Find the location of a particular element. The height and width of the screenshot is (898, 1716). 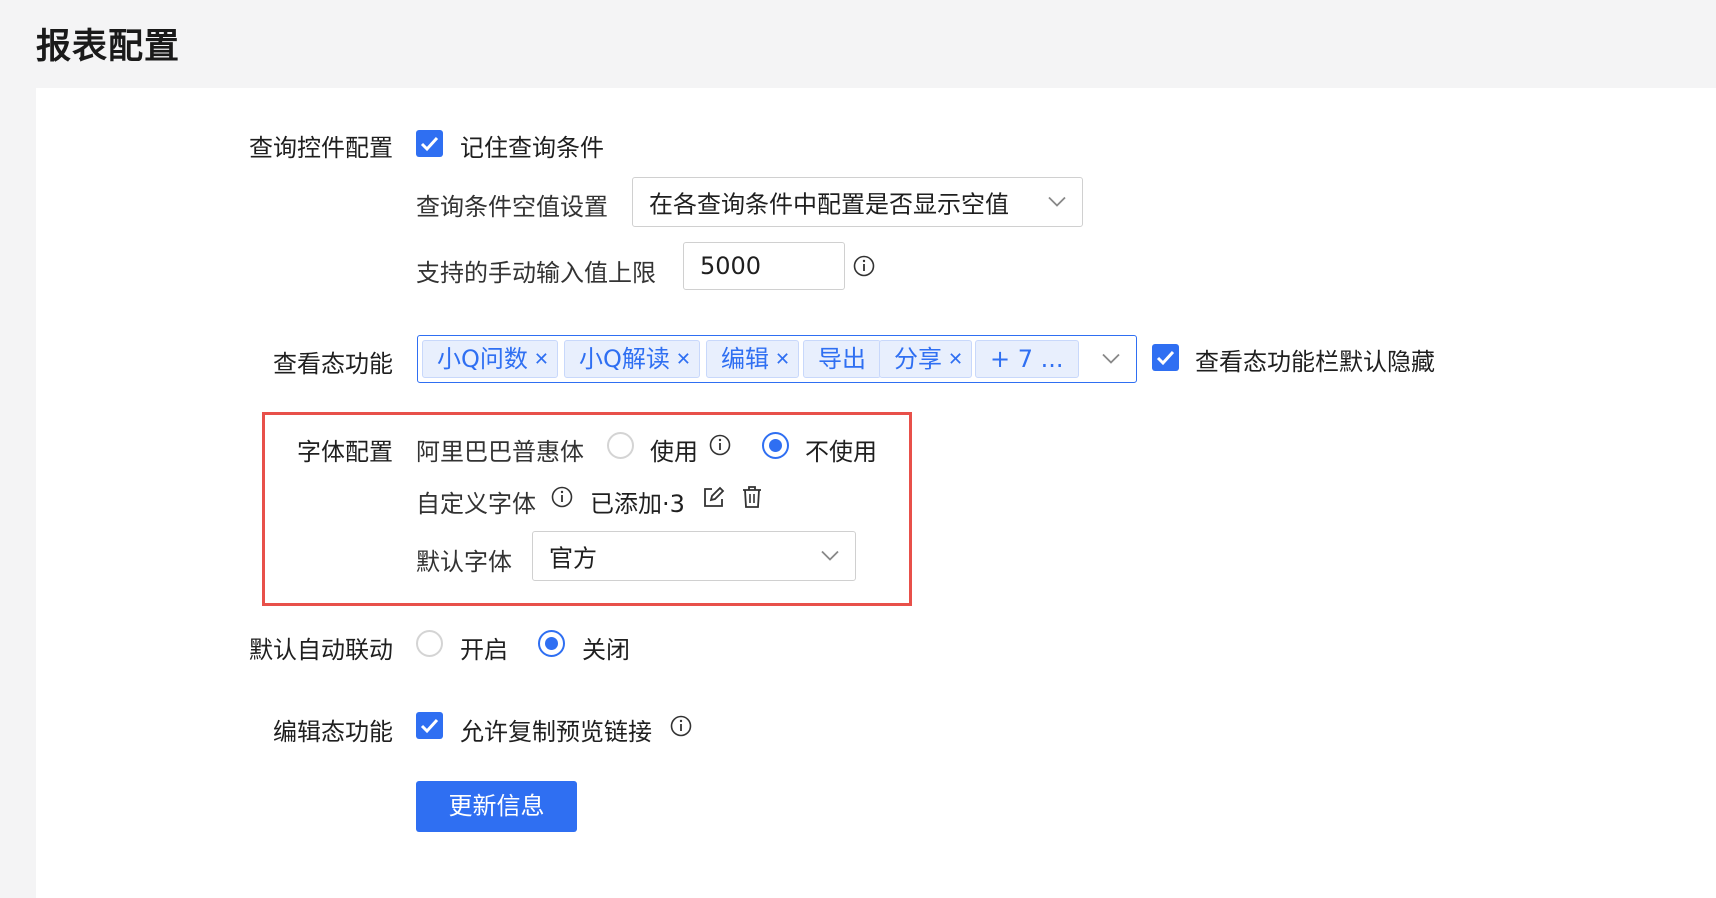

query-control-label: 查询控件配置 is located at coordinates (321, 148).